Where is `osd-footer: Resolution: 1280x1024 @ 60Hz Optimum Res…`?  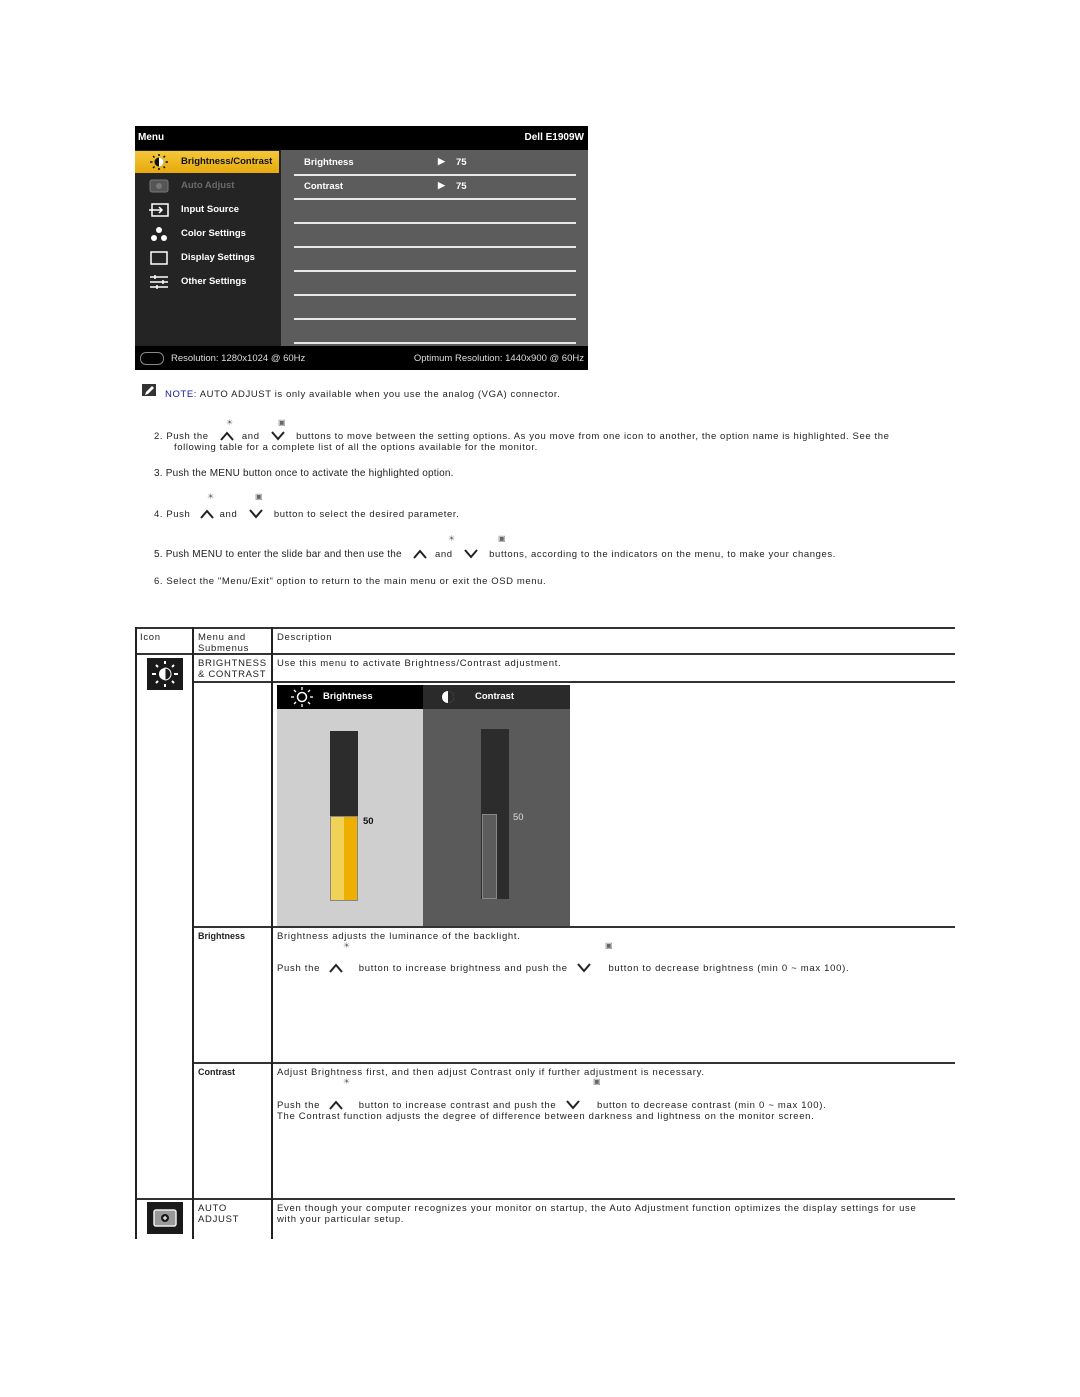
osd-footer: Resolution: 1280x1024 @ 60Hz Optimum Res… is located at coordinates (361, 358).